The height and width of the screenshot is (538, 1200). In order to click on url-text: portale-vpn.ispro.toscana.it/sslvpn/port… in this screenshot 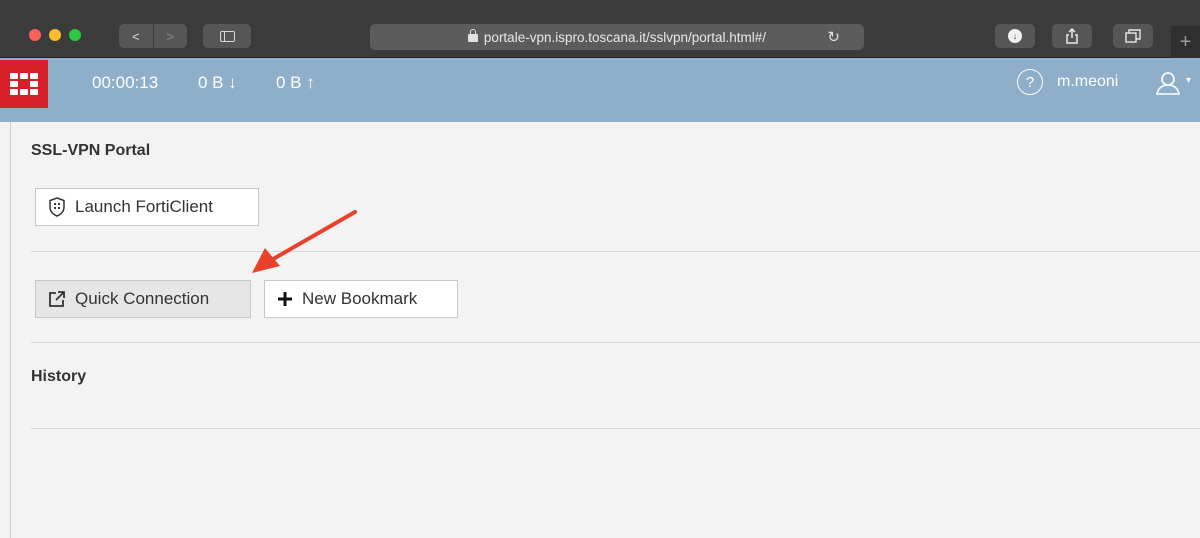, I will do `click(625, 37)`.